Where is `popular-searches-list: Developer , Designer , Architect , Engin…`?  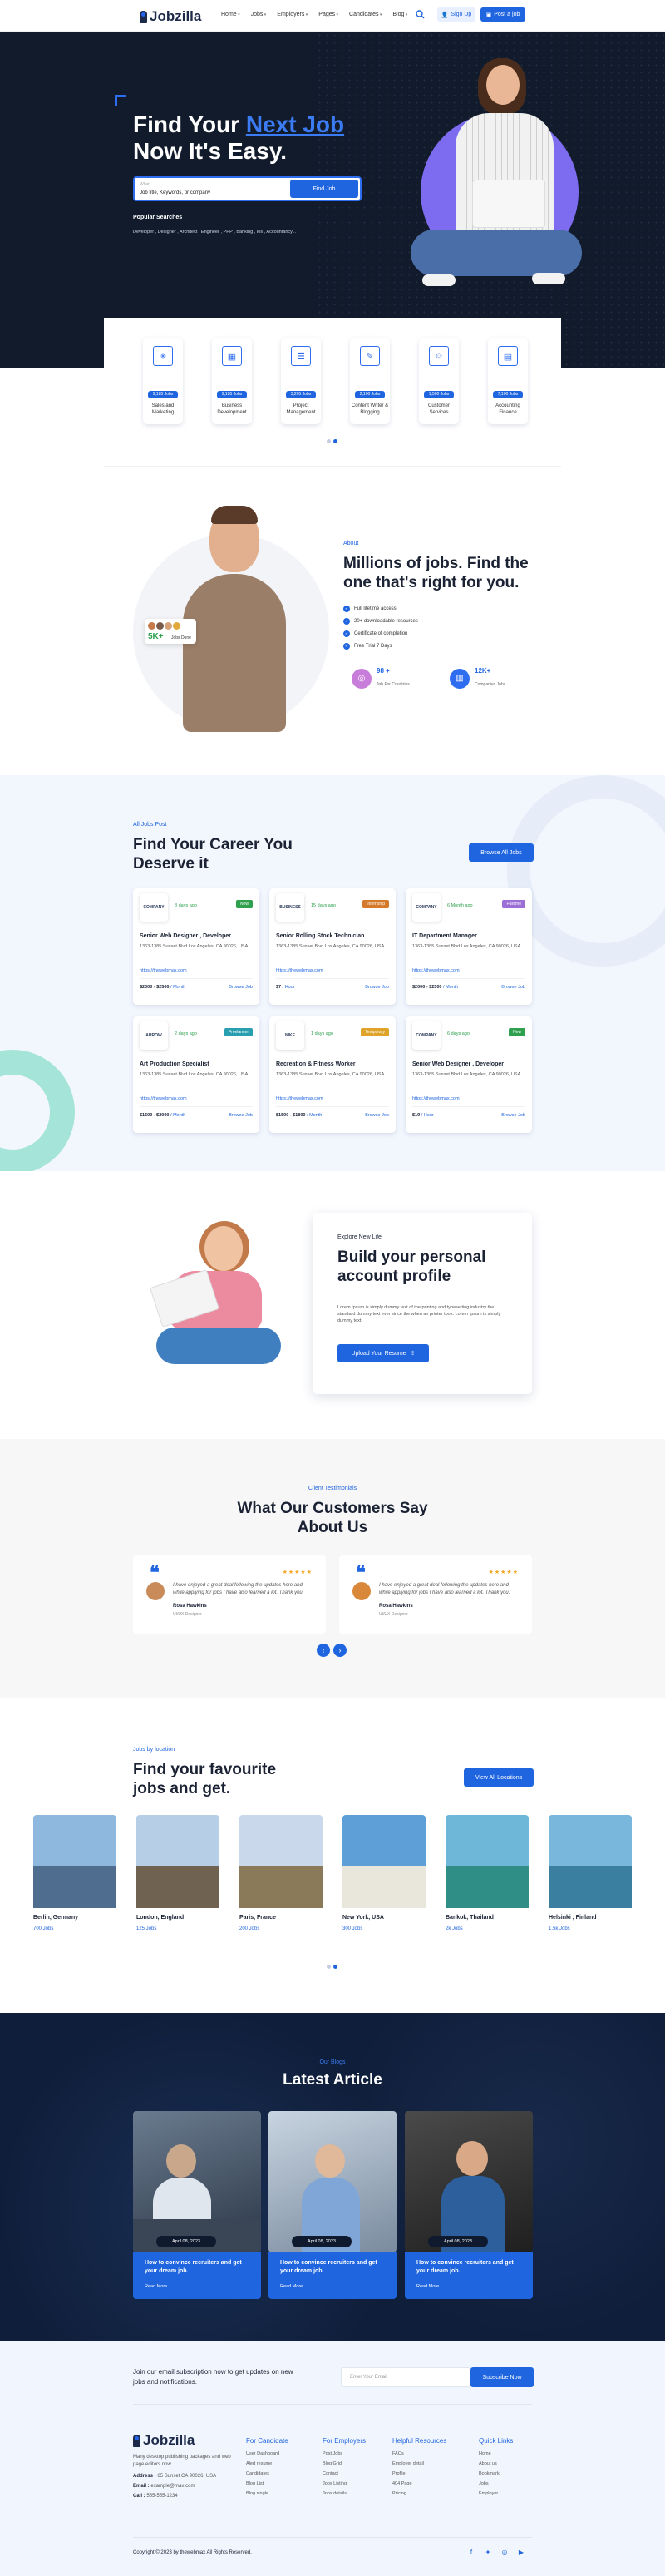 popular-searches-list: Developer , Designer , Architect , Engin… is located at coordinates (214, 232).